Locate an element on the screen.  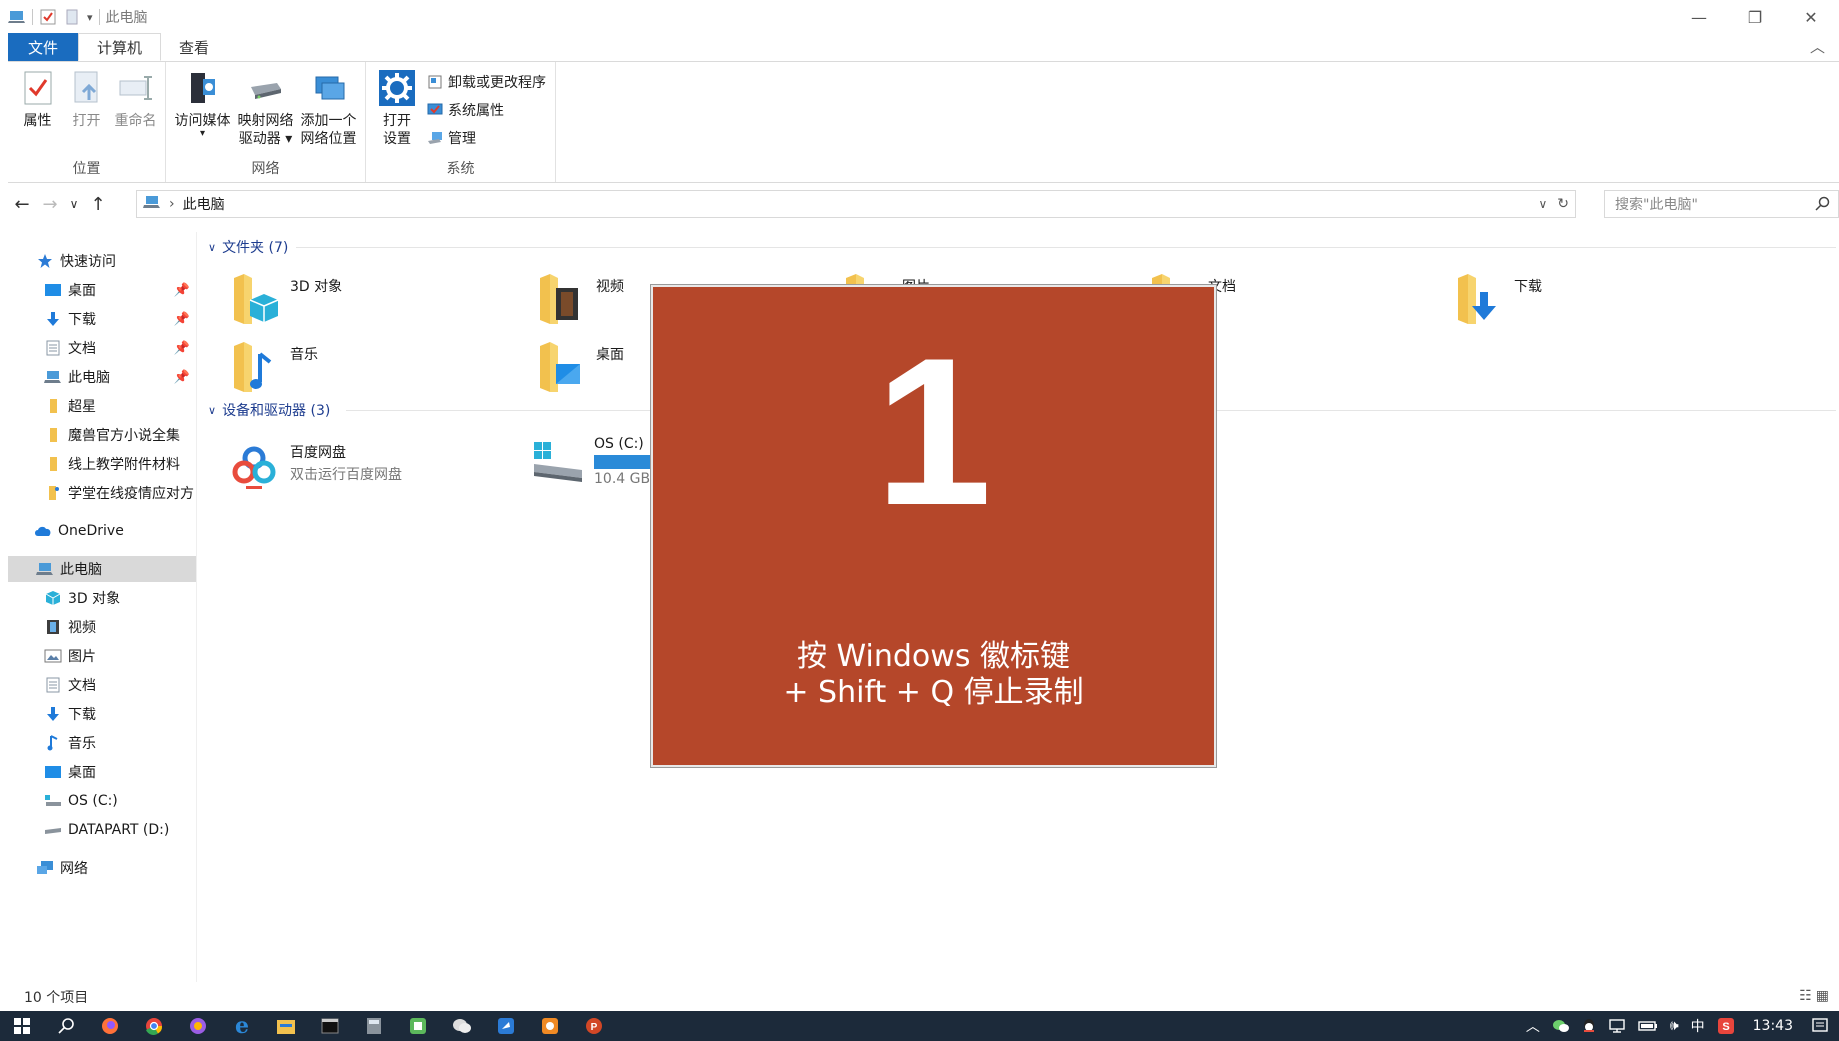
access-media-button: 访问媒体 ▾ is located at coordinates (202, 108).